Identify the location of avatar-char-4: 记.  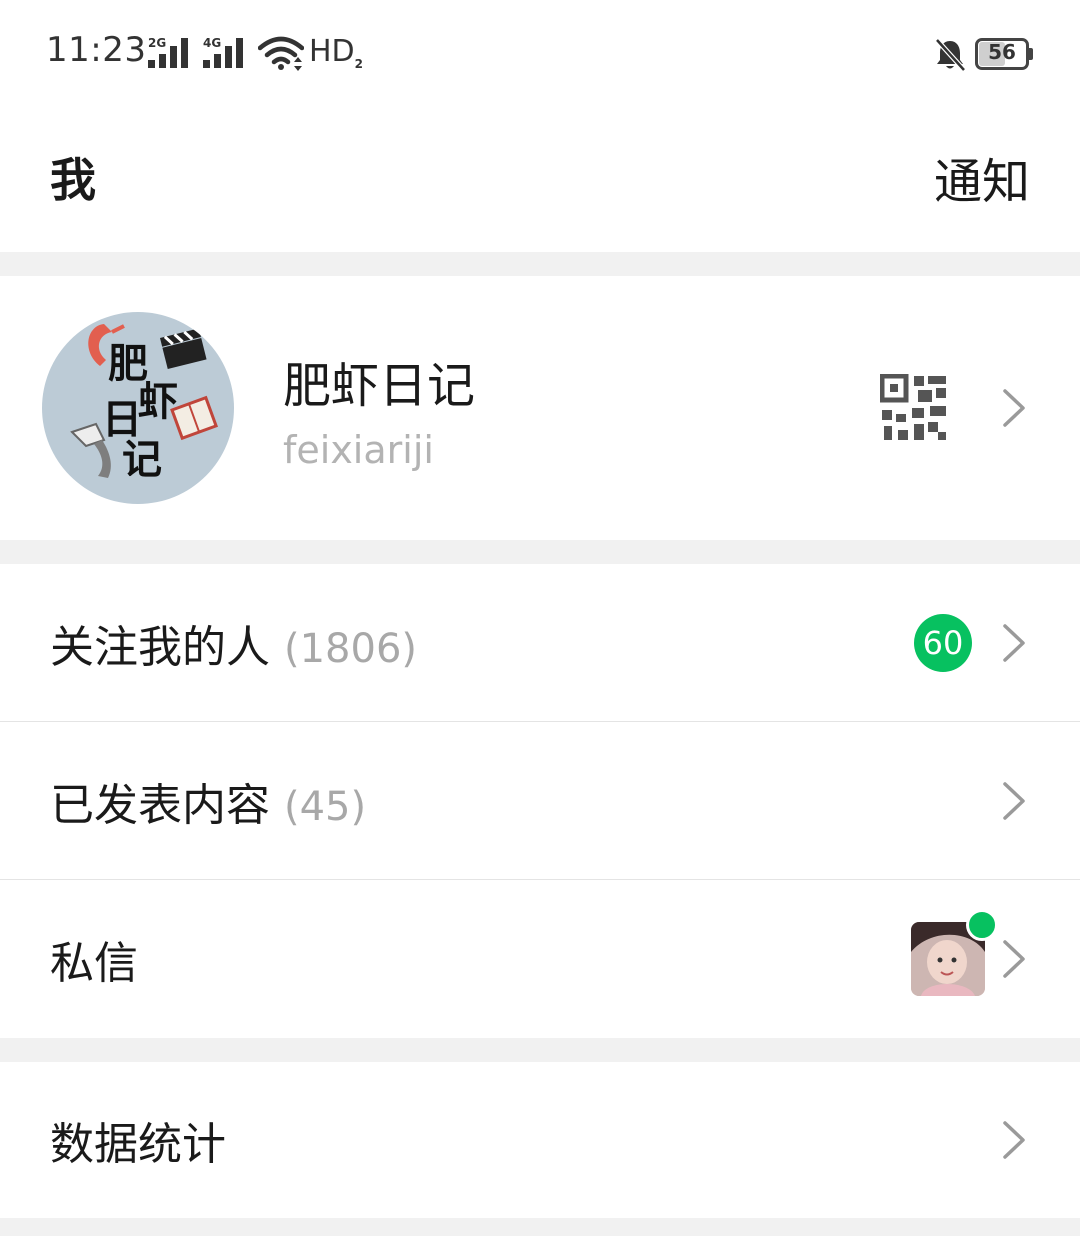
(142, 460).